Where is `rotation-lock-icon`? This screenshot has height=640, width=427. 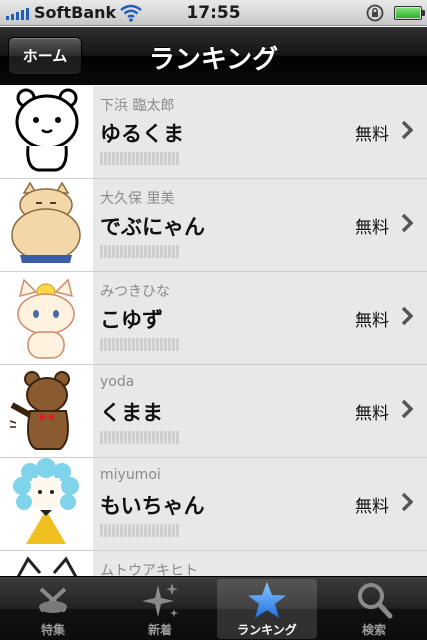 rotation-lock-icon is located at coordinates (375, 13).